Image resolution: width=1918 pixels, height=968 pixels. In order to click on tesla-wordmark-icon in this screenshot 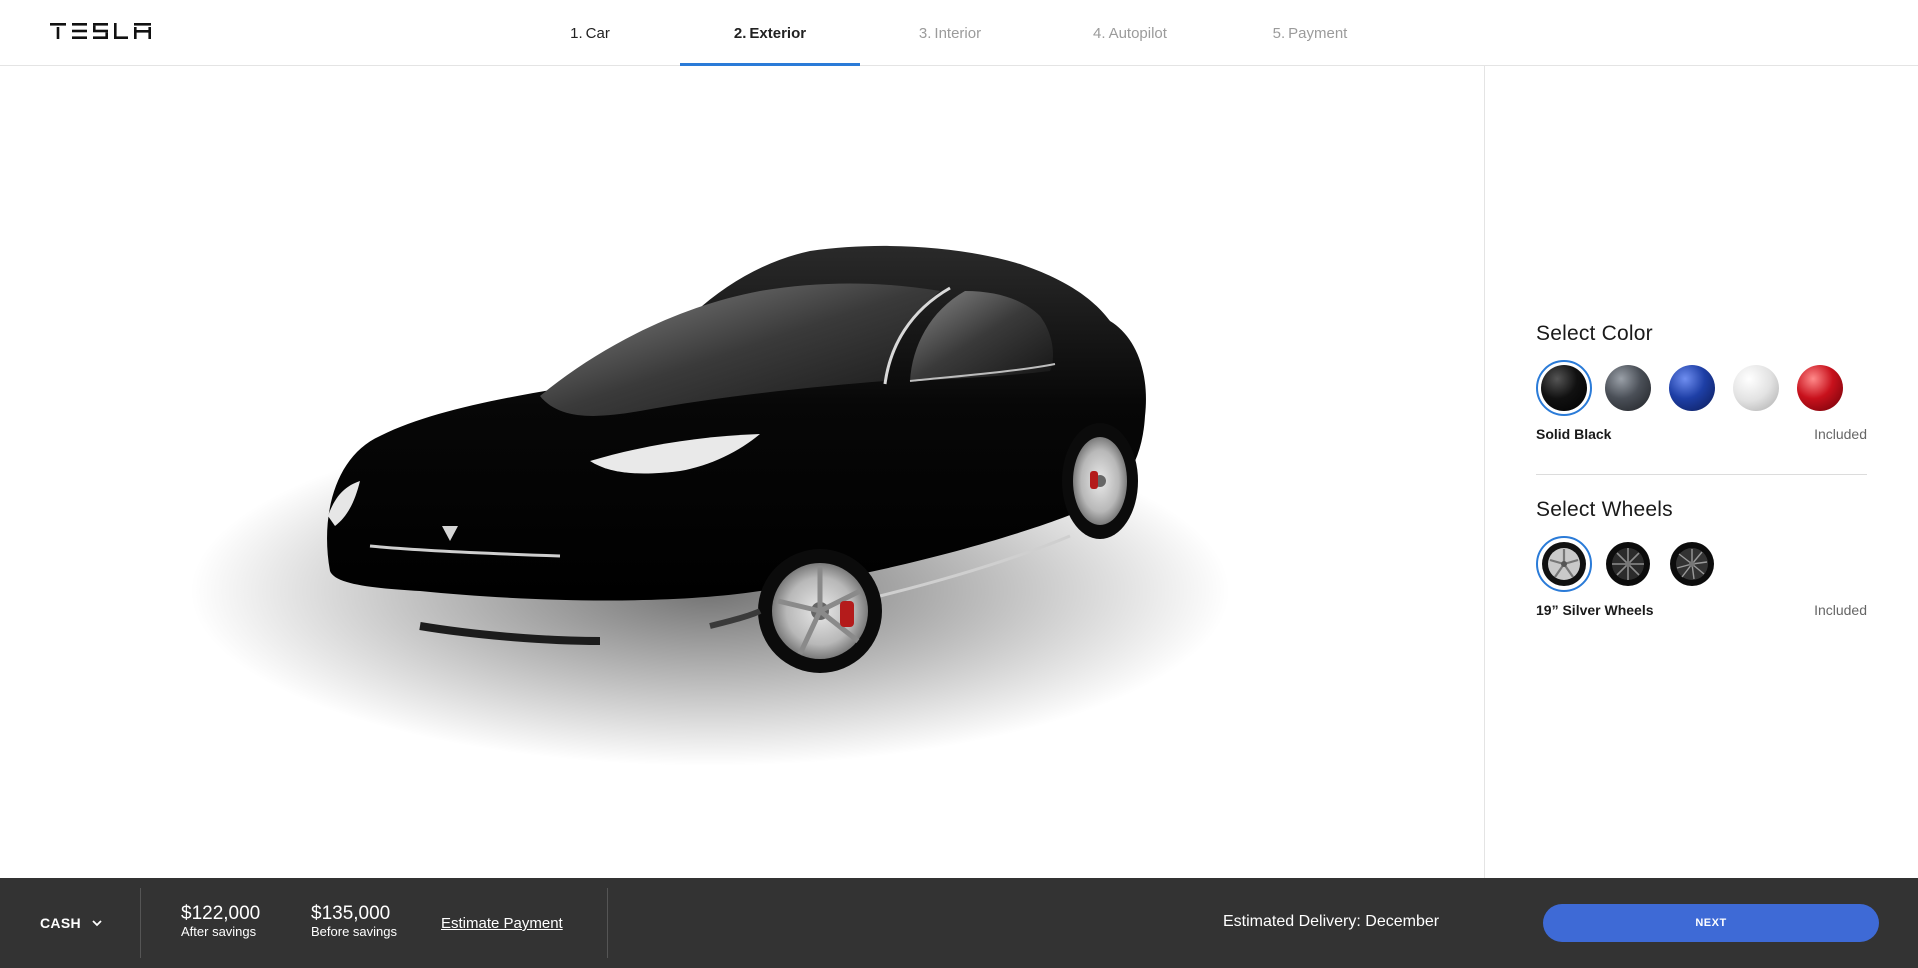, I will do `click(100, 31)`.